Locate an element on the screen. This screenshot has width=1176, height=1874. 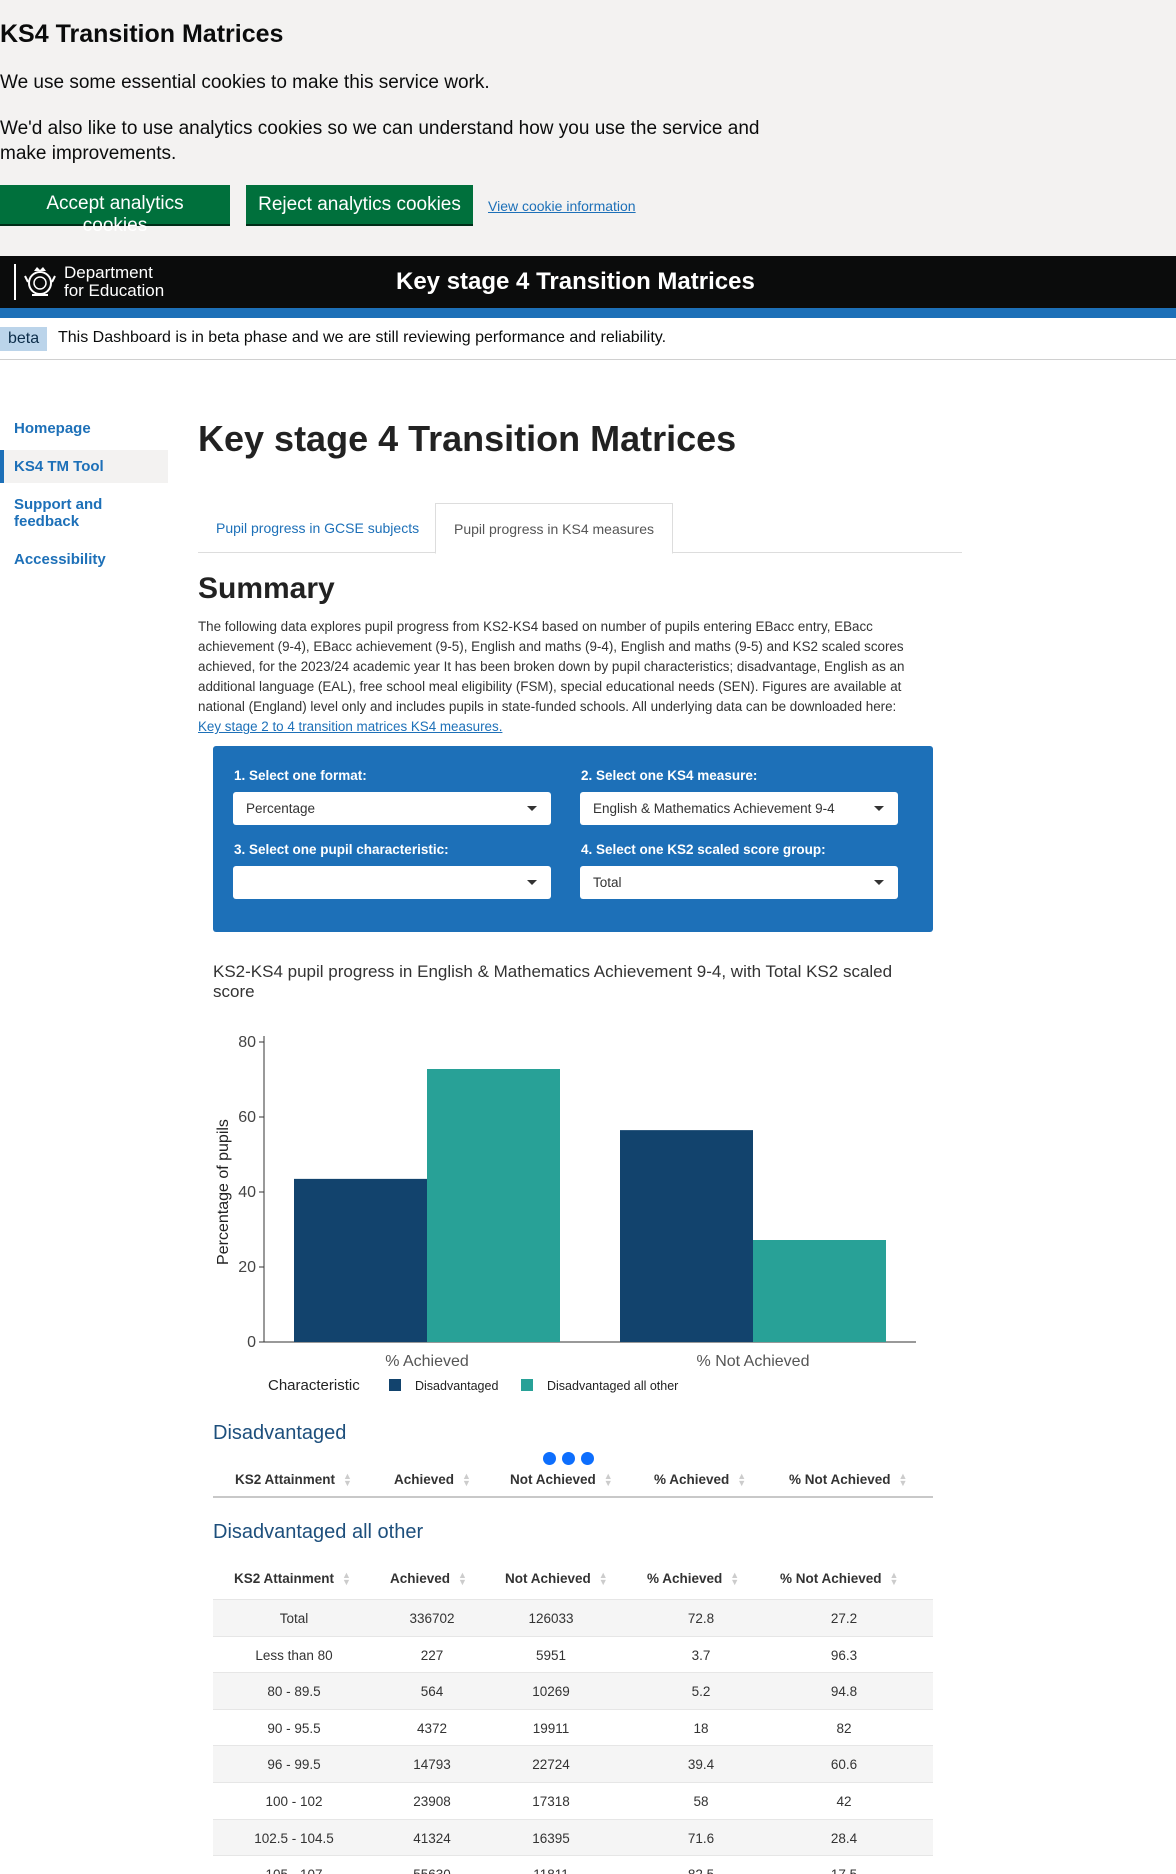
table-cell: 39.4 is located at coordinates (701, 1765).